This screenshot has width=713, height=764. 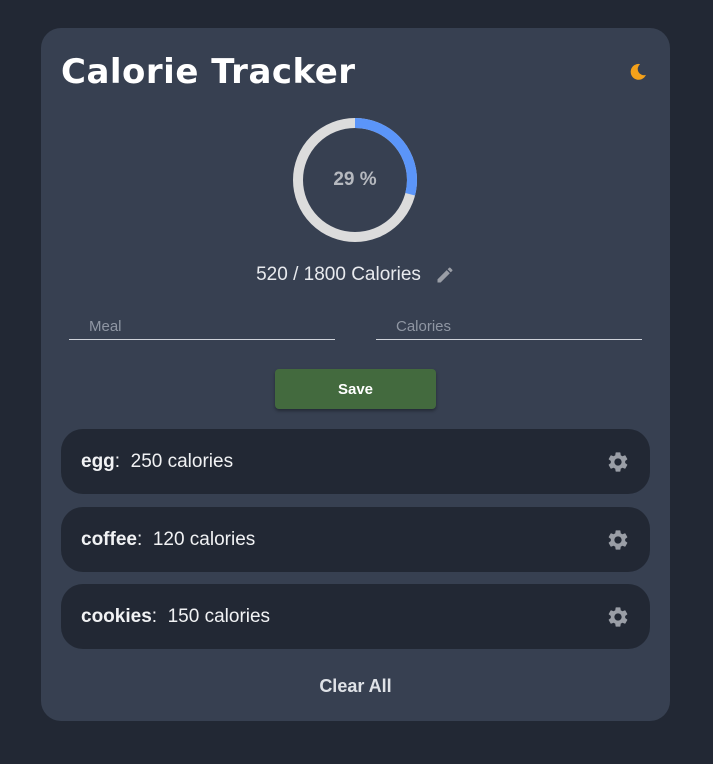 I want to click on item-calories: 250 calories, so click(x=182, y=461).